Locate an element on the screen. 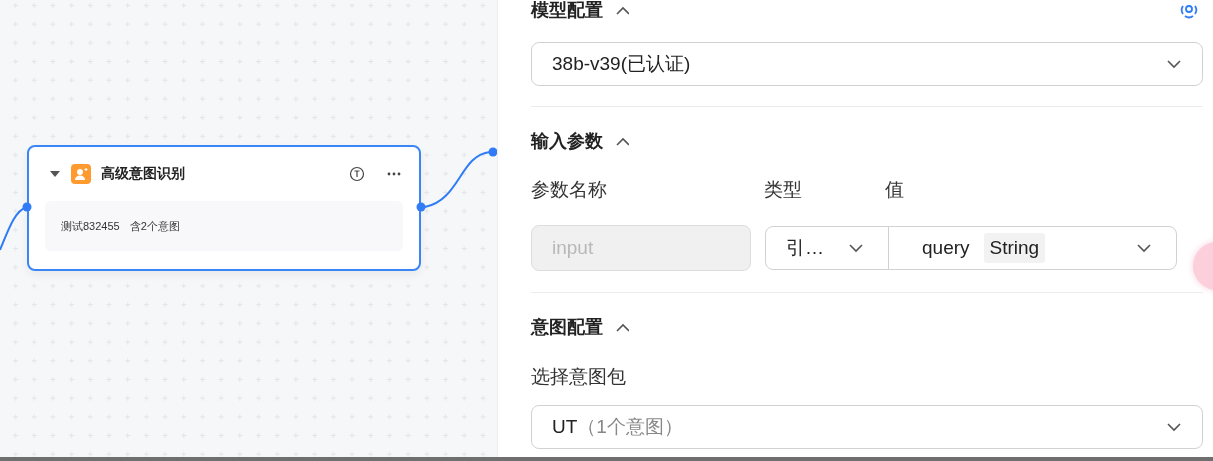 The image size is (1213, 461). connector-line is located at coordinates (457, 179).